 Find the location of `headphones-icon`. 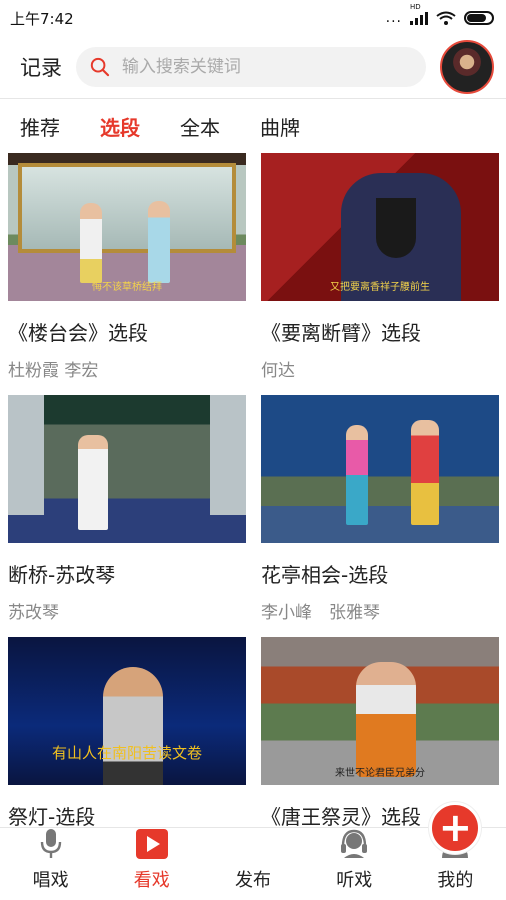

headphones-icon is located at coordinates (354, 844).